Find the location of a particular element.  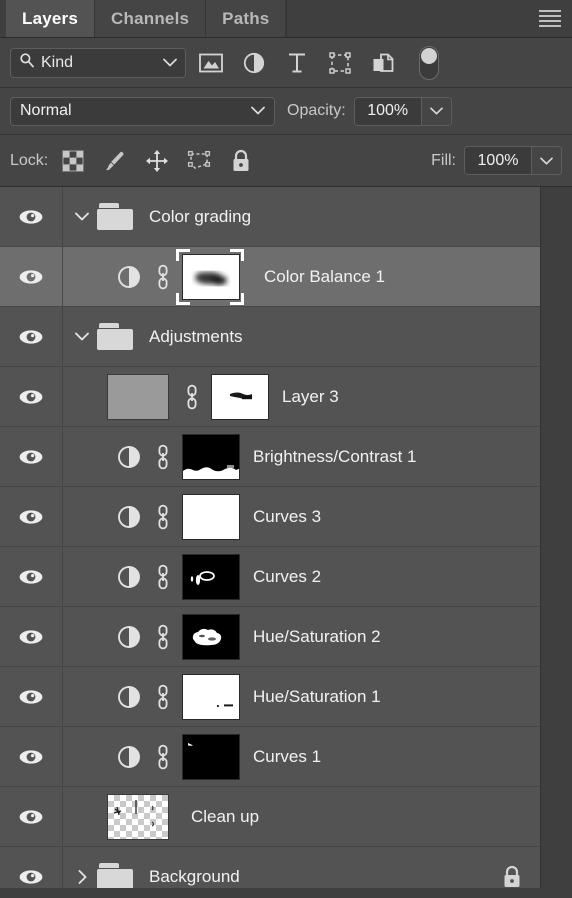

filter-toggle-knob is located at coordinates (429, 55).